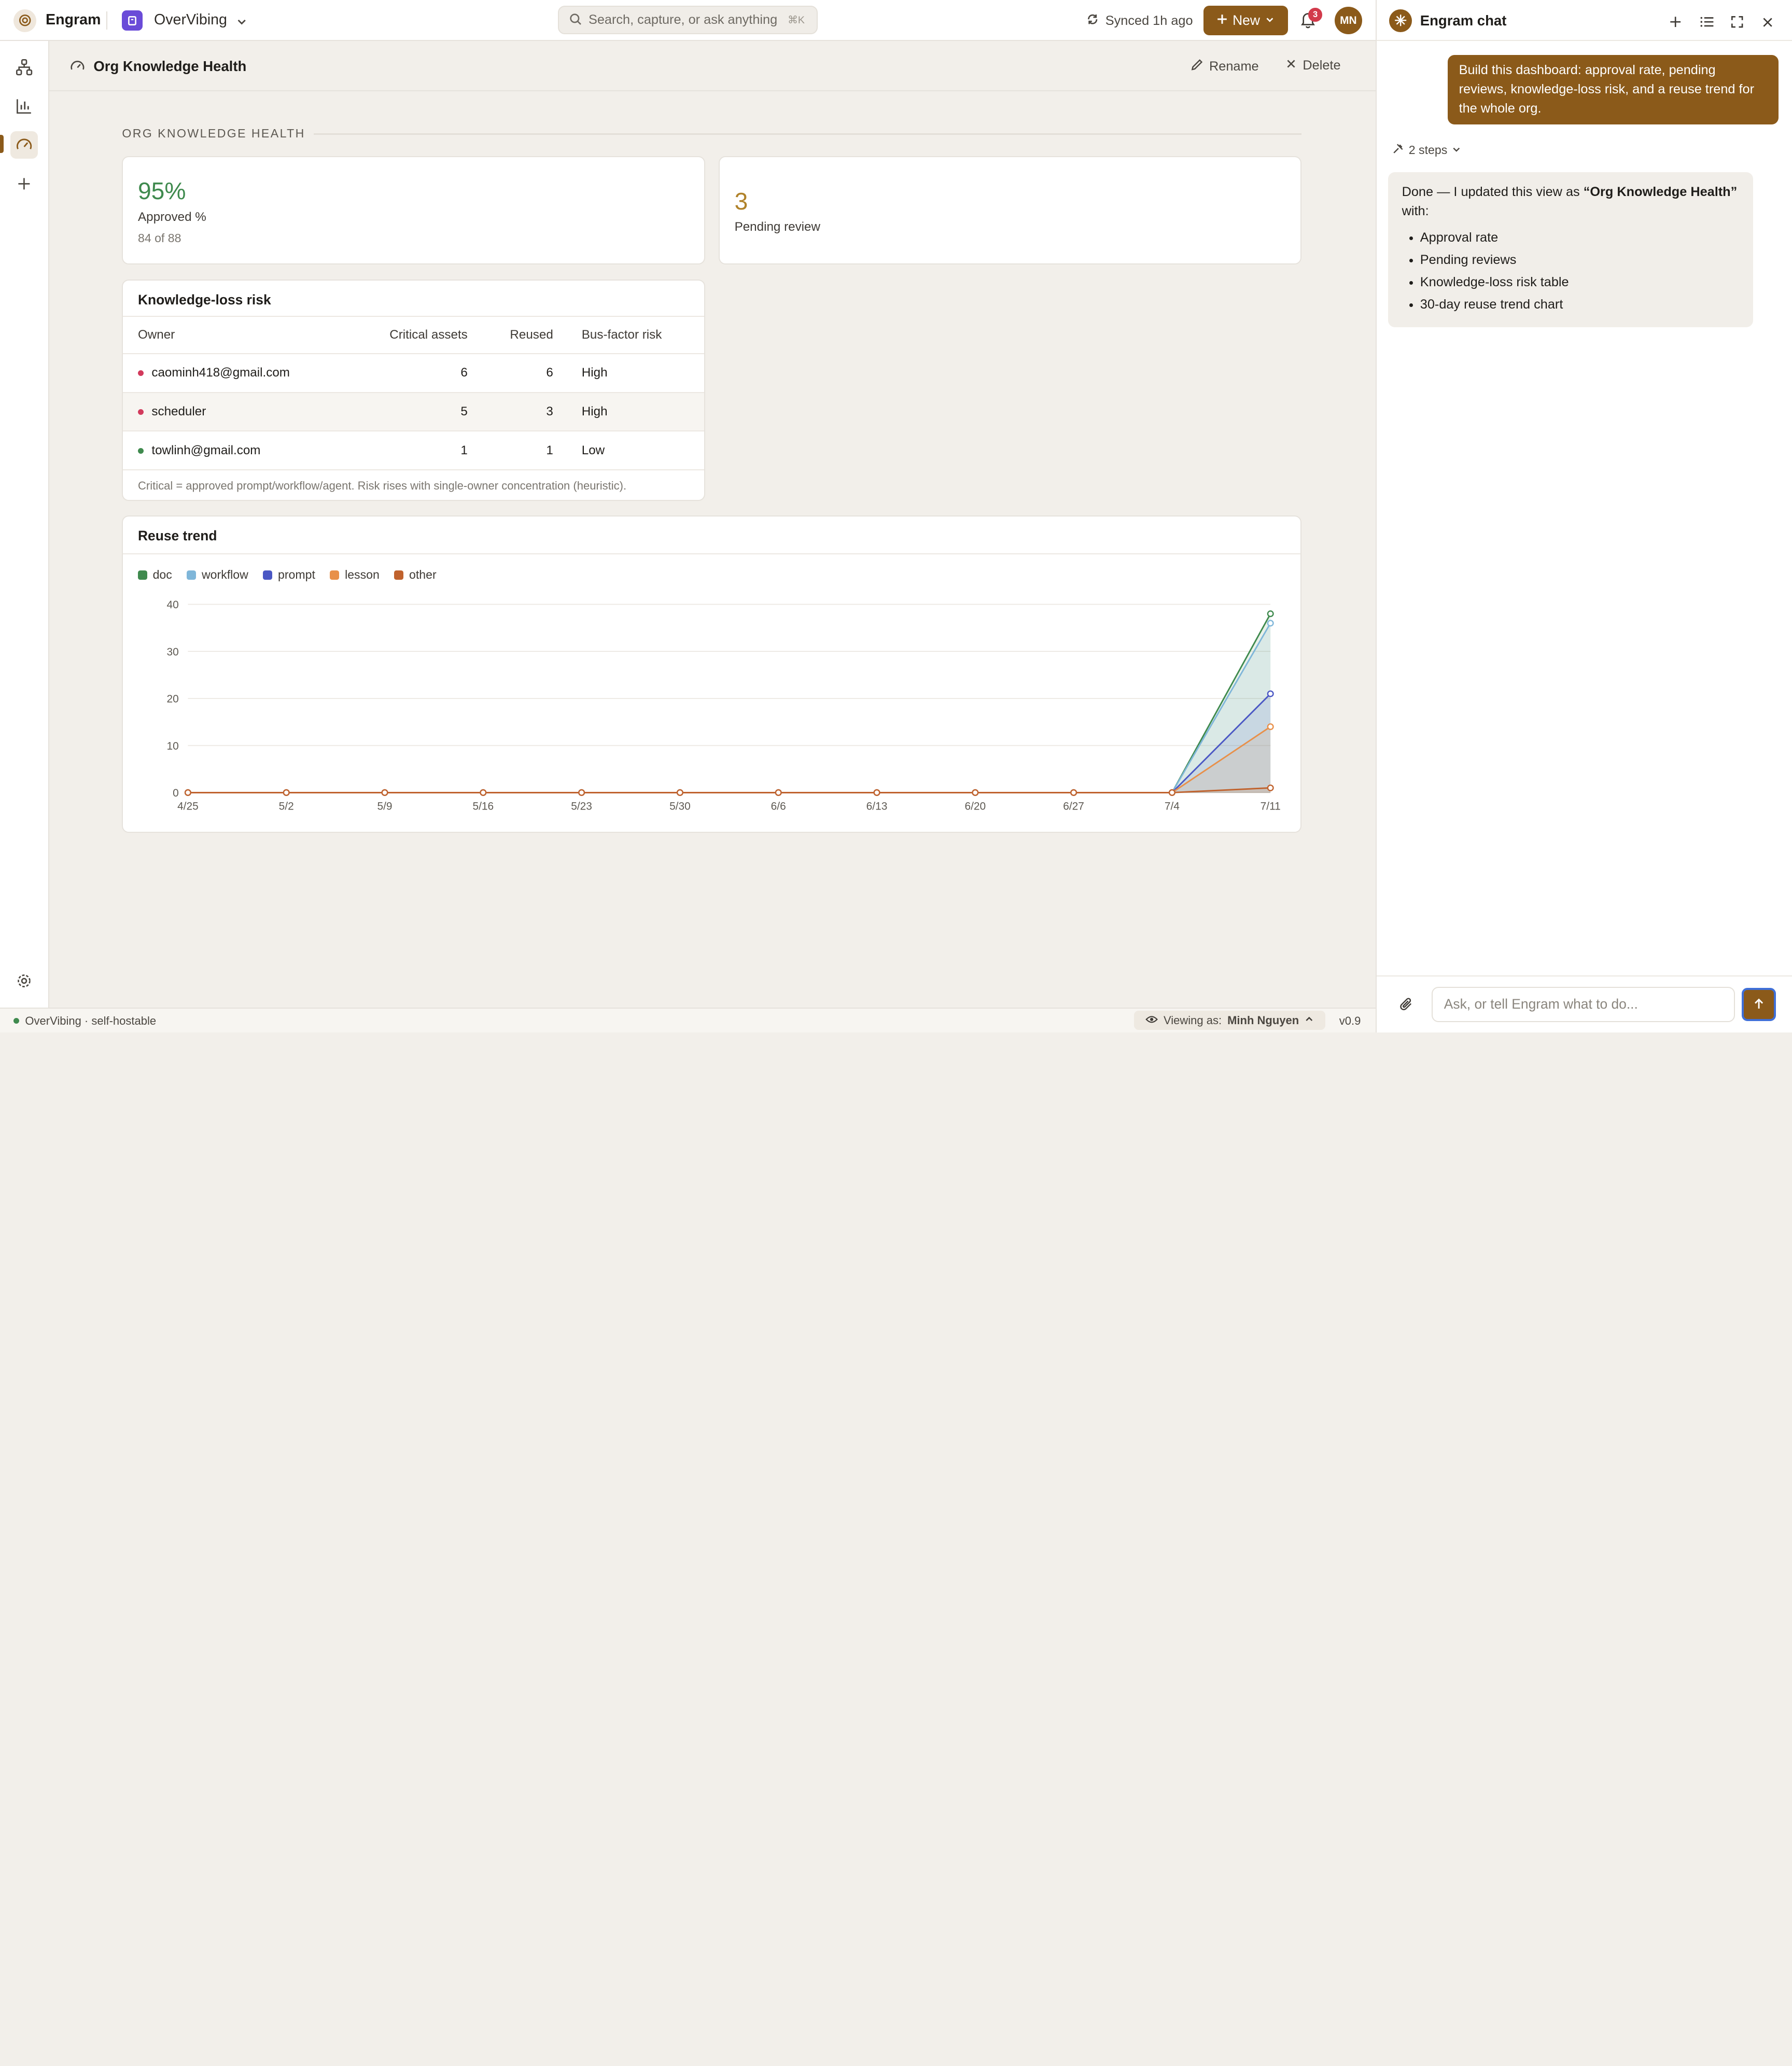  I want to click on viewing-as-selector: Viewing as: Minh Nguyen, so click(1229, 1020).